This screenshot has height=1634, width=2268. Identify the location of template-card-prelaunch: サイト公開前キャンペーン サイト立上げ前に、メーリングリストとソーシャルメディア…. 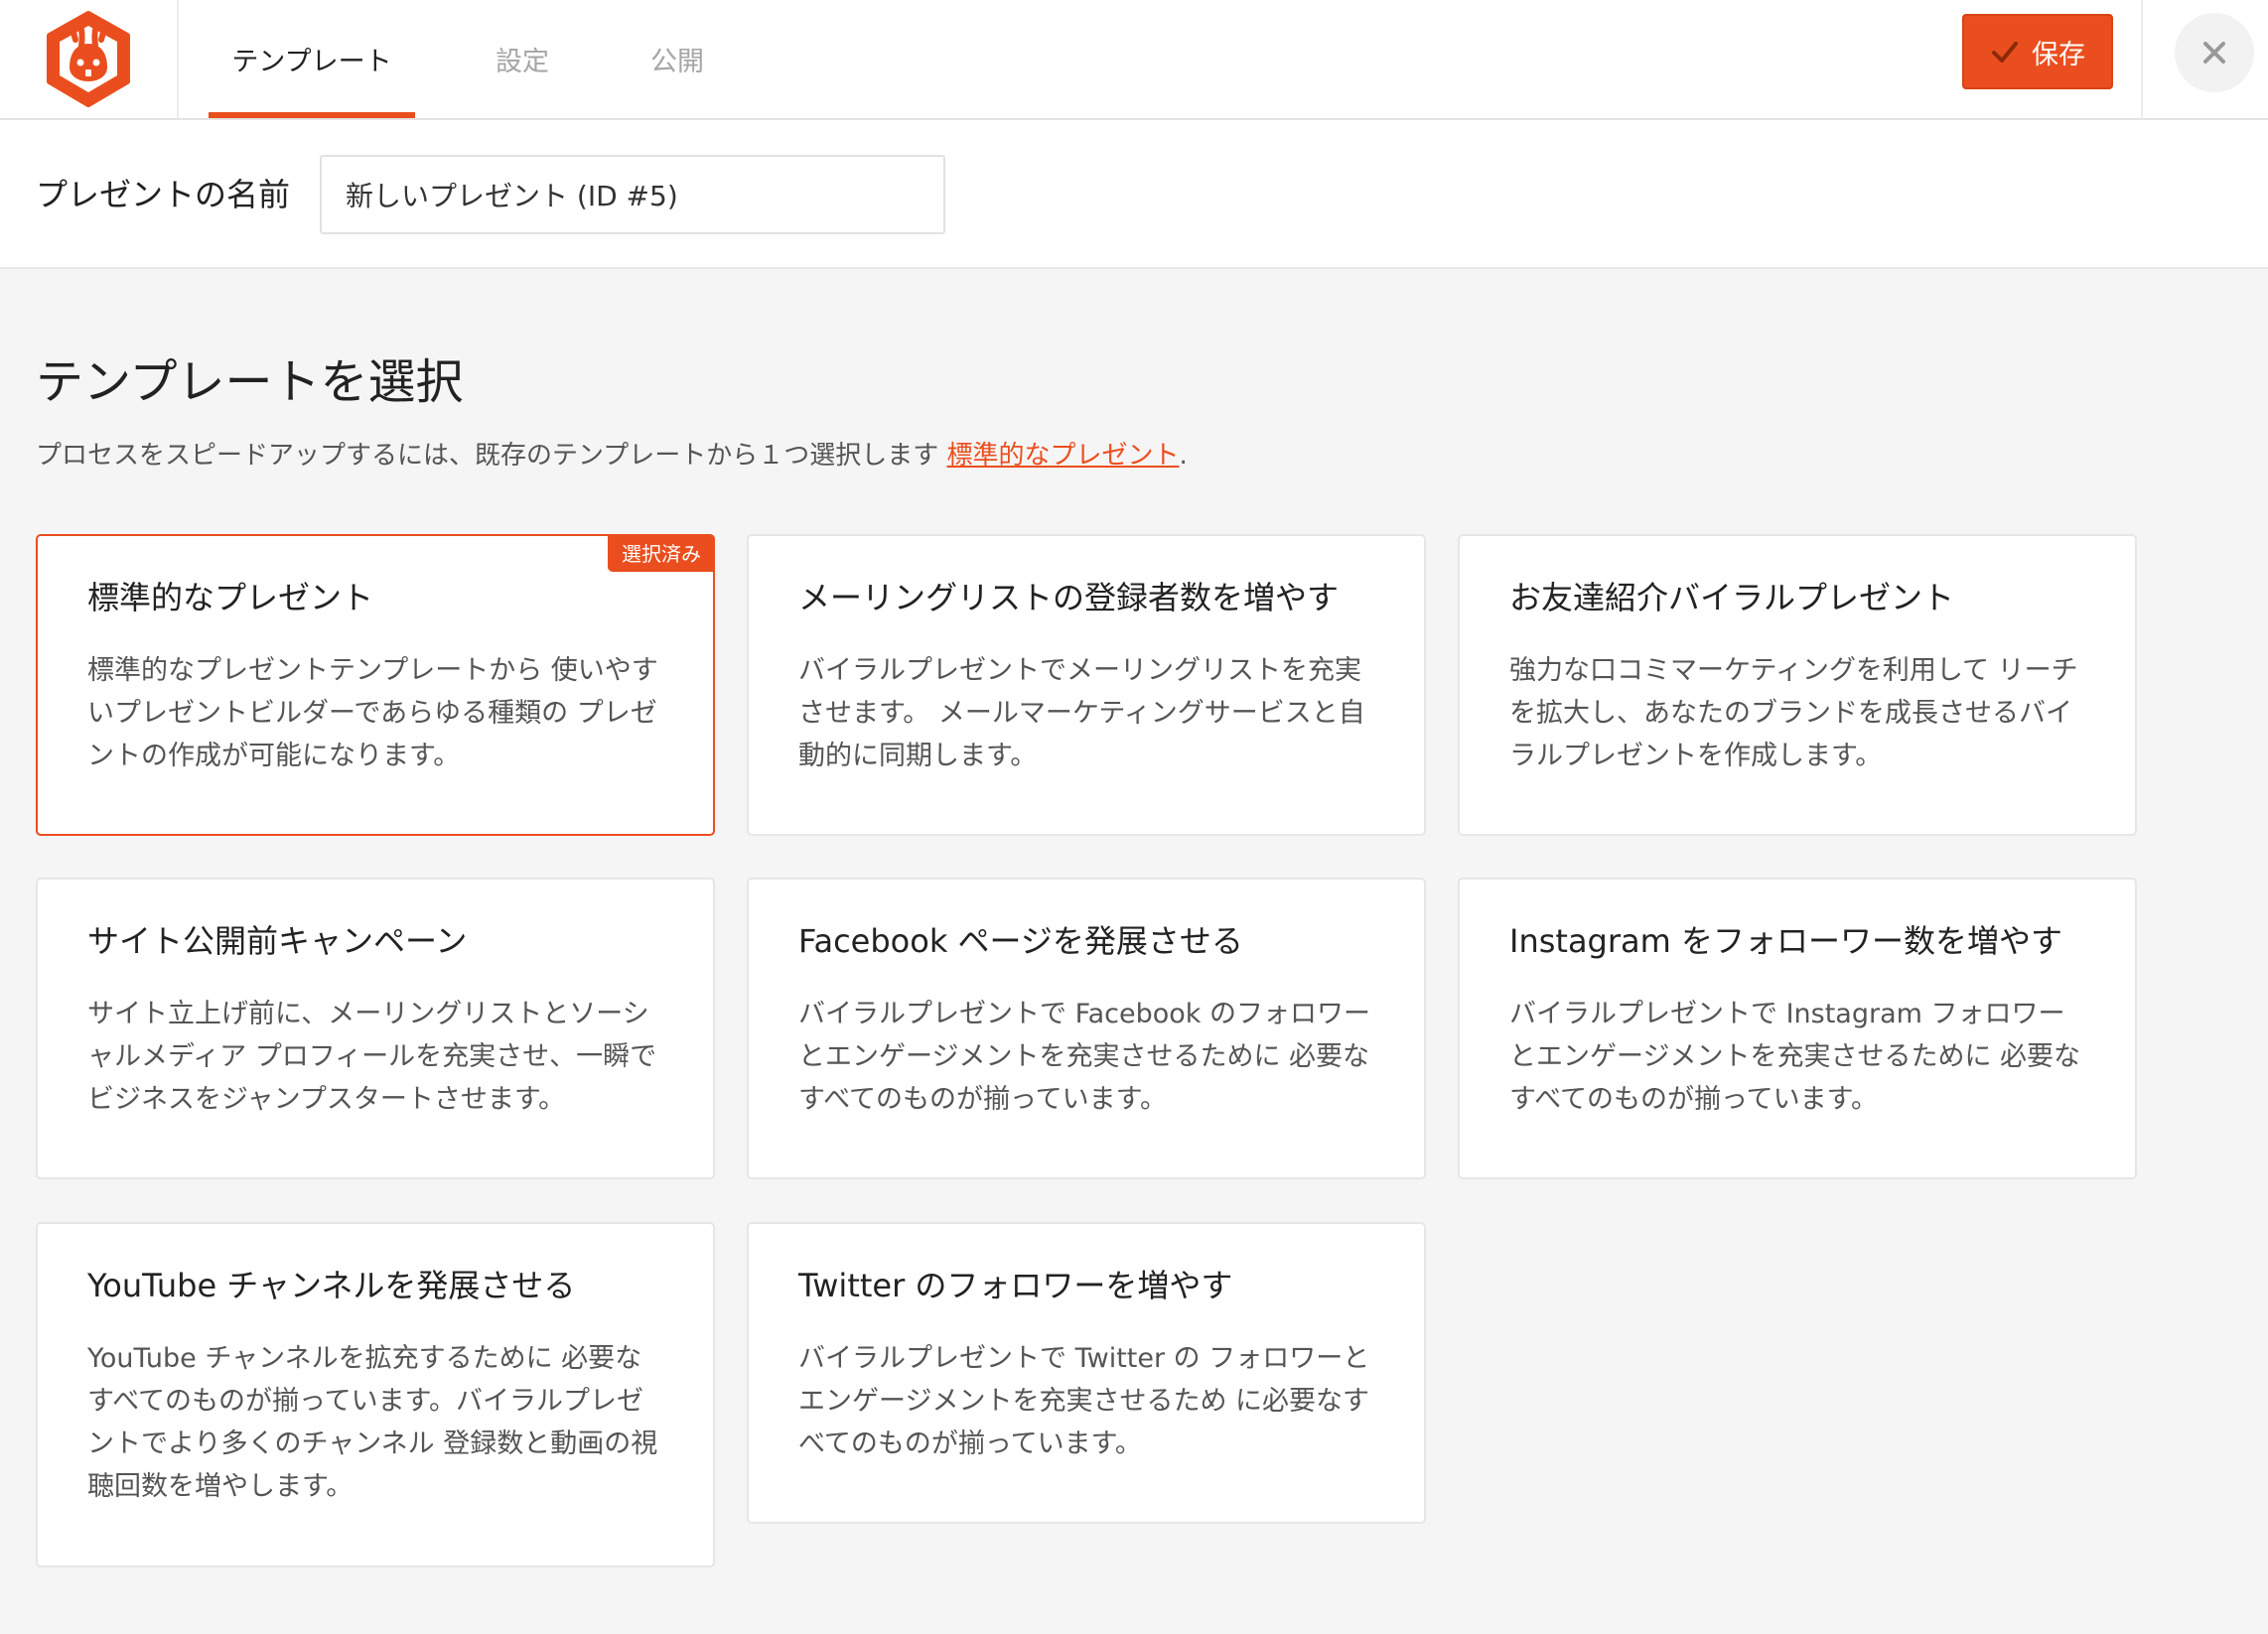
(375, 1028).